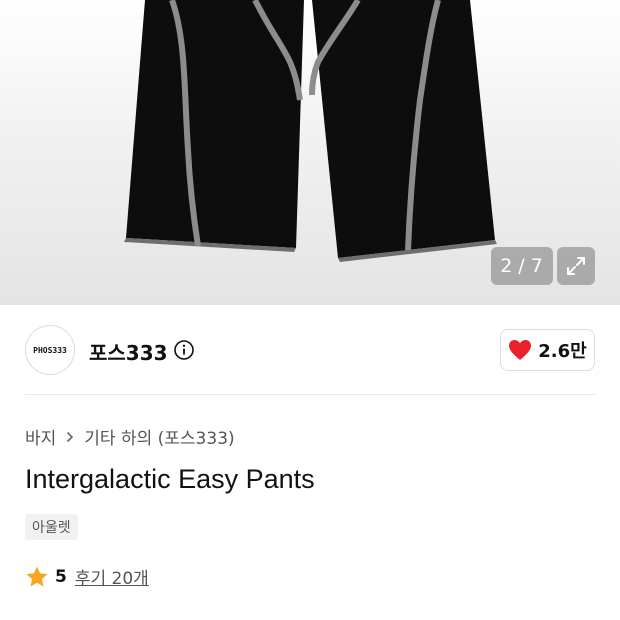 The image size is (620, 620). What do you see at coordinates (112, 576) in the screenshot?
I see `review-count-link: 후기 20개` at bounding box center [112, 576].